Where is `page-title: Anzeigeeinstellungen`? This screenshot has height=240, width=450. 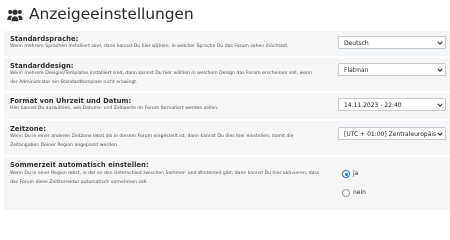
page-title: Anzeigeeinstellungen is located at coordinates (111, 14).